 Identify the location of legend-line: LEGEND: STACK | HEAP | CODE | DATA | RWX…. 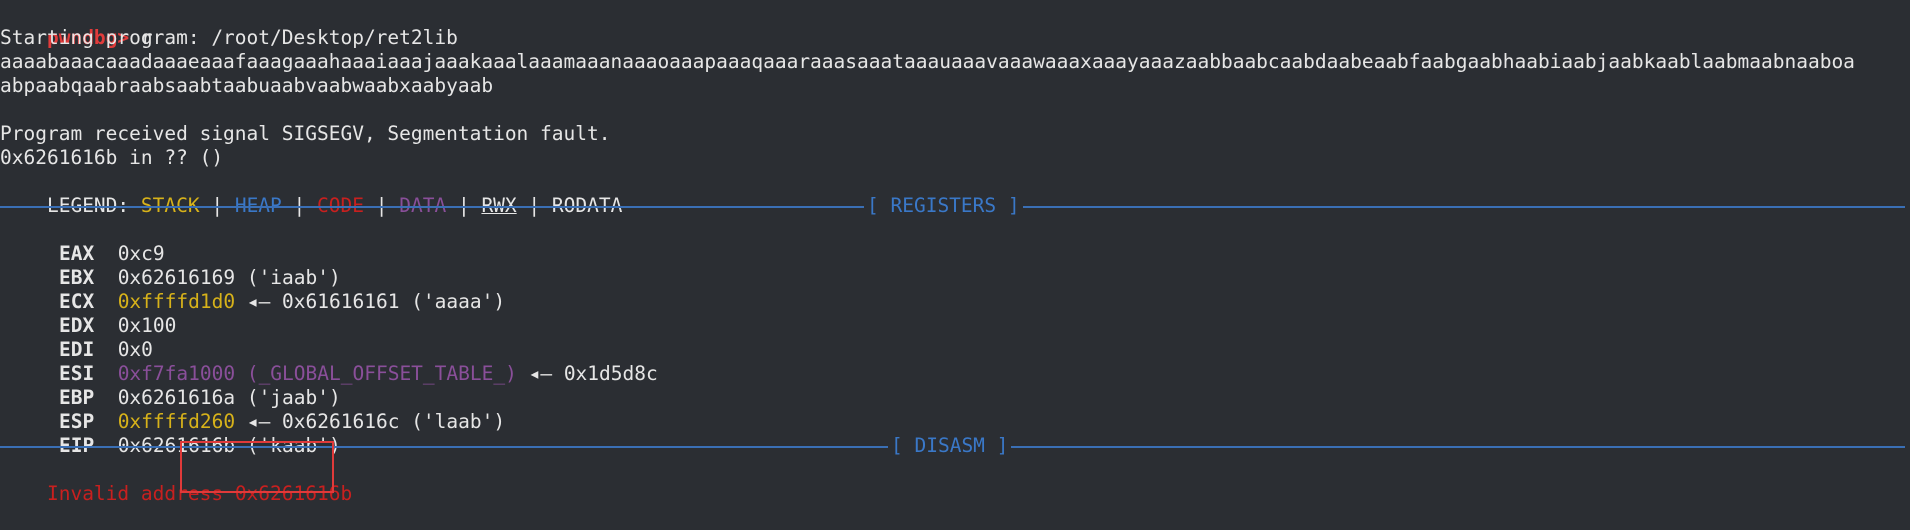
(311, 193).